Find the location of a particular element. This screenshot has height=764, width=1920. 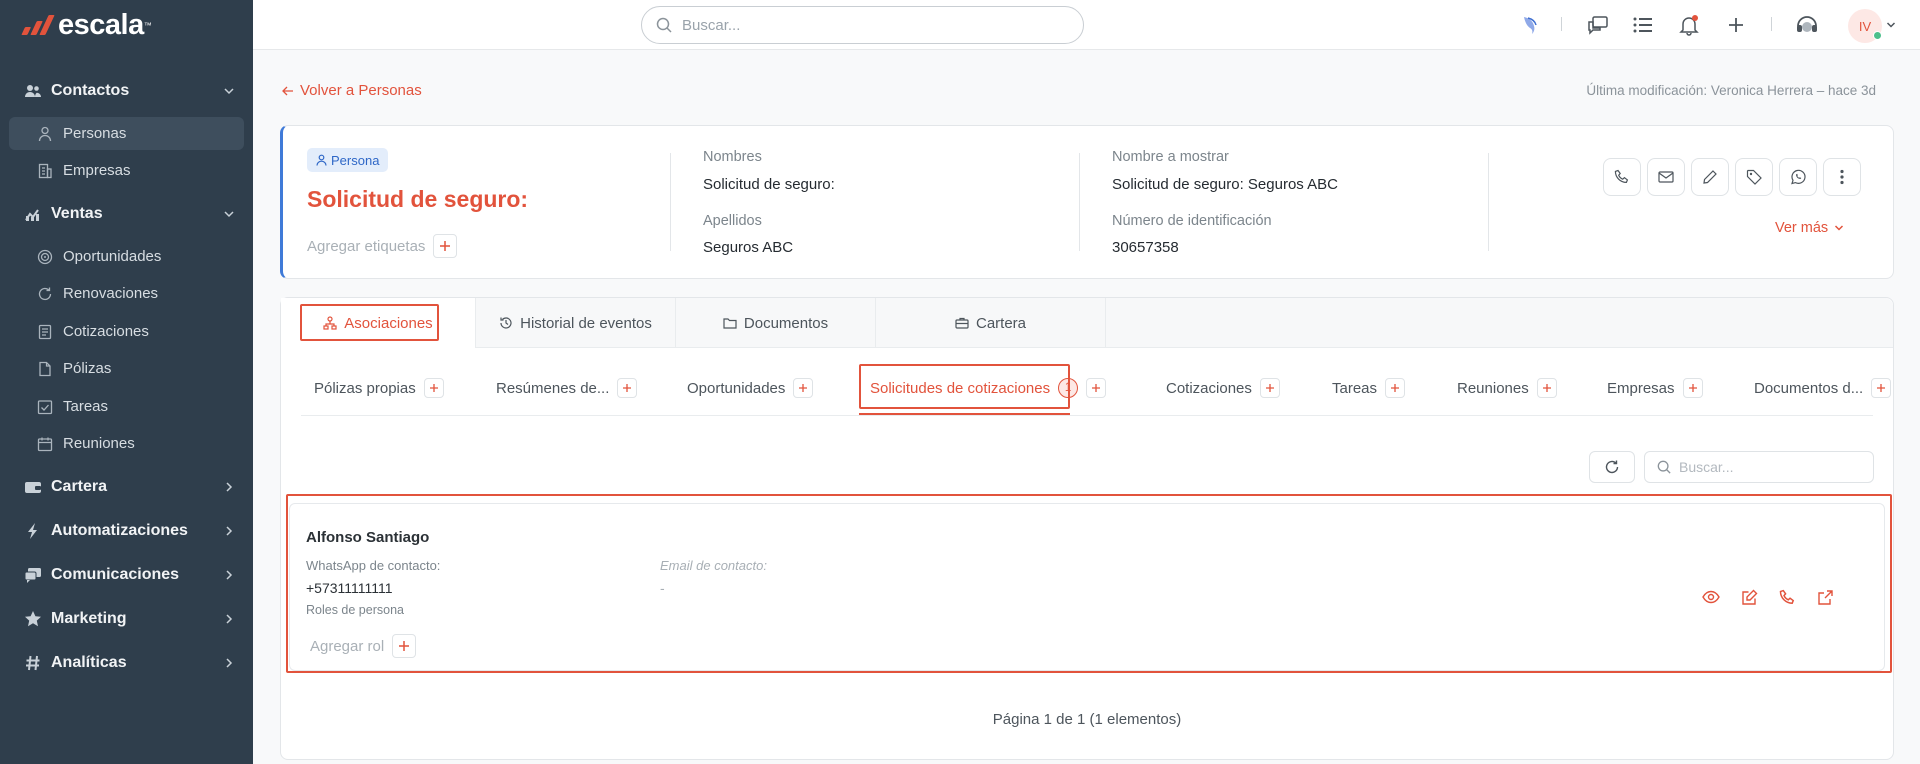

target-icon is located at coordinates (45, 257).